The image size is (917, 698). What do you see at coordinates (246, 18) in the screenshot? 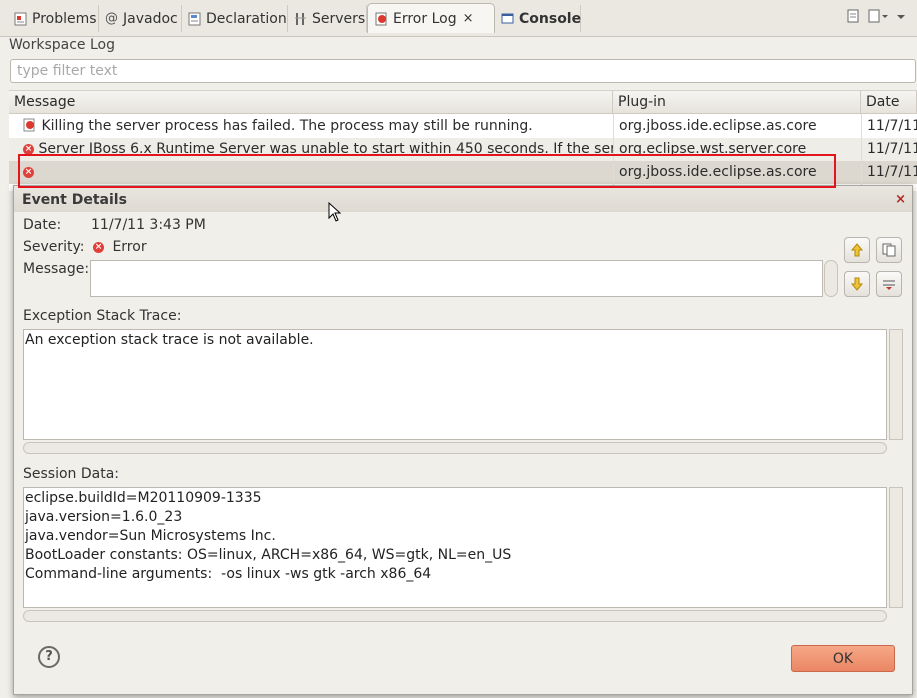
I see `tab-label: Declaration` at bounding box center [246, 18].